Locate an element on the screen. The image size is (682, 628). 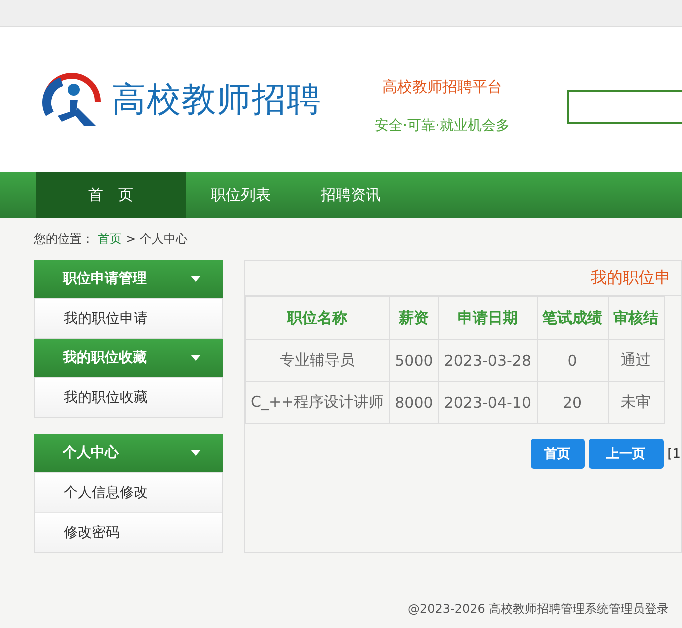
column-header: 申请日期 is located at coordinates (487, 318).